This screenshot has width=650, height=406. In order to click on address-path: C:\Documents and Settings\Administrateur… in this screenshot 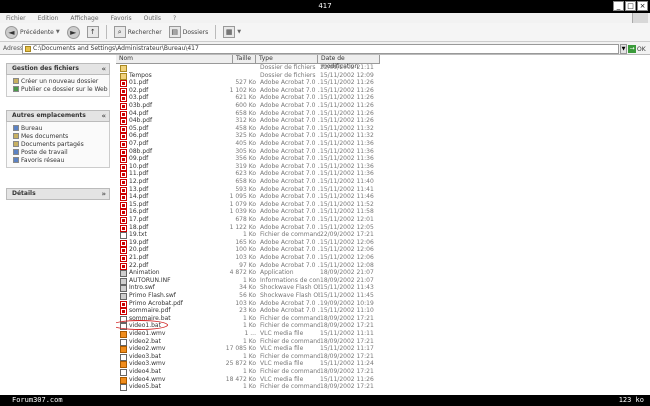, I will do `click(116, 48)`.